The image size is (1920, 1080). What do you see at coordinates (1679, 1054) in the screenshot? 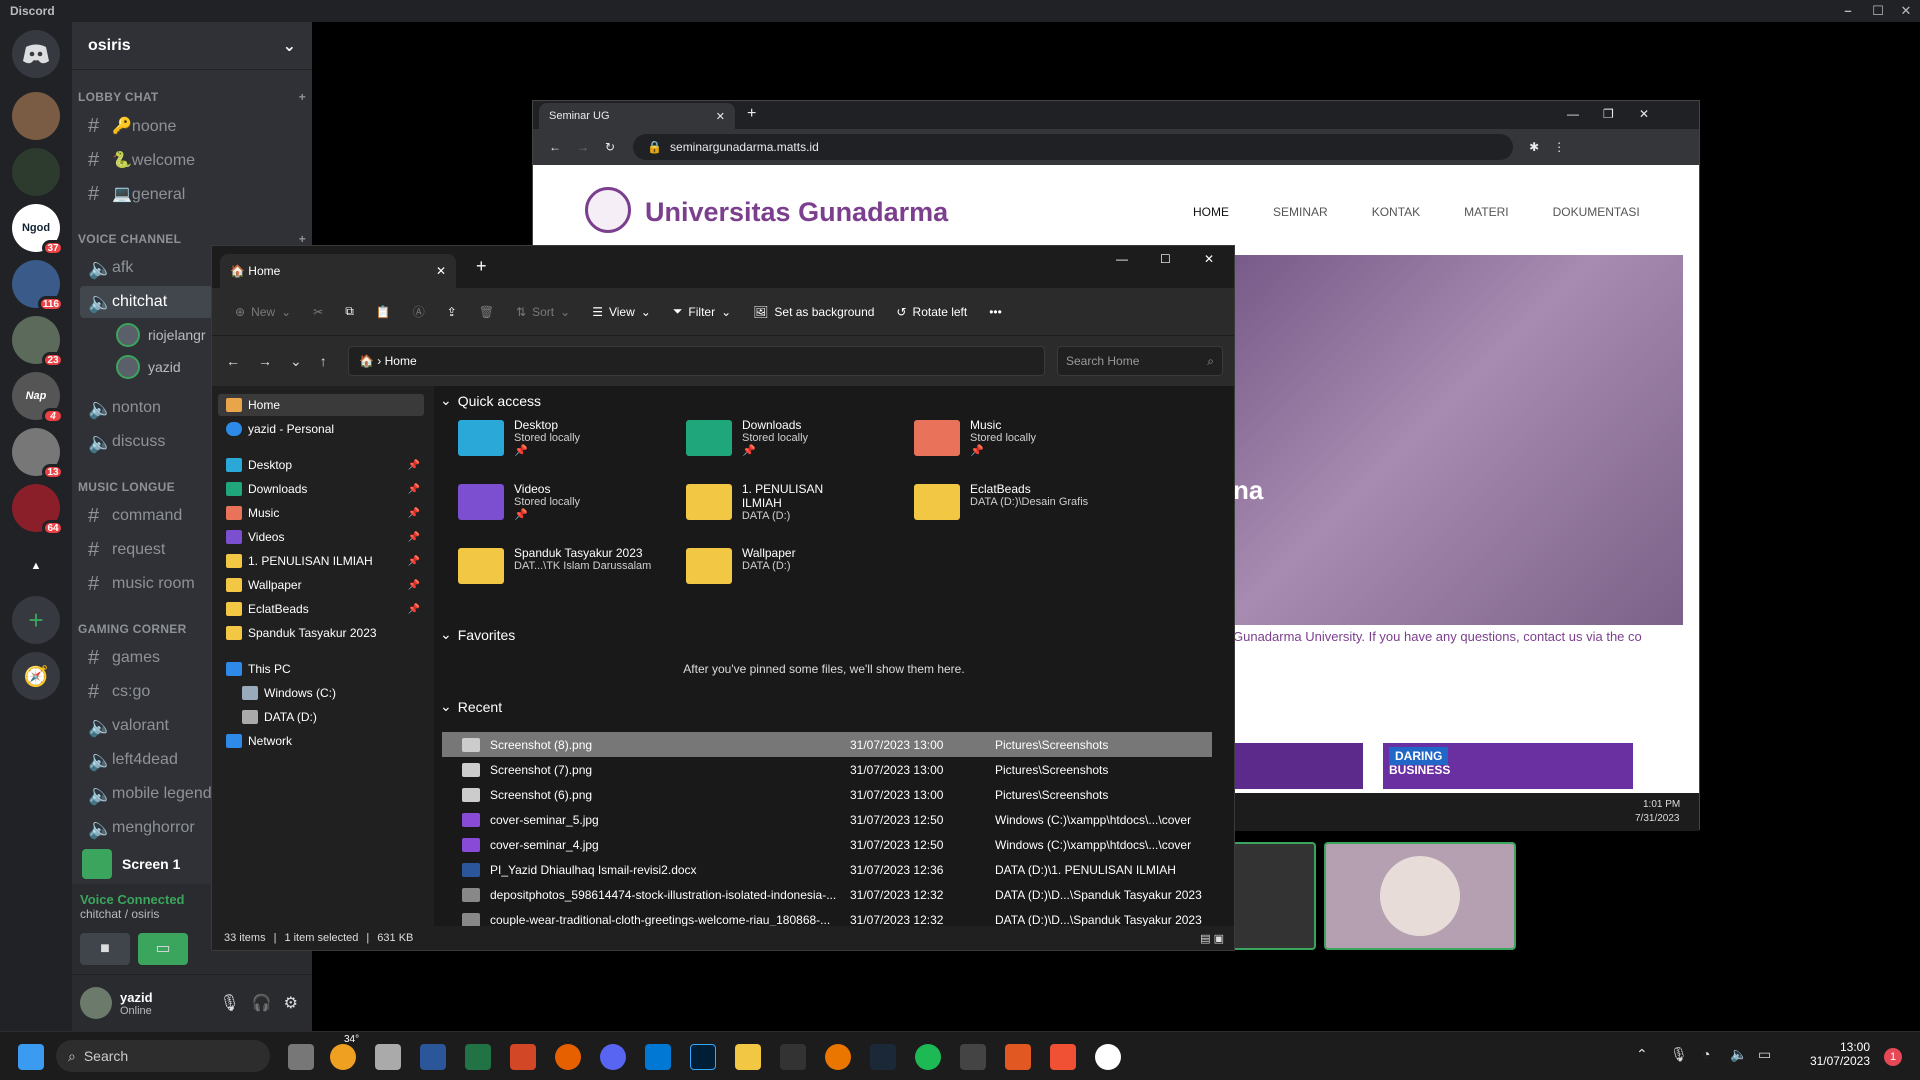
I see `microphone-icon: 🎙` at bounding box center [1679, 1054].